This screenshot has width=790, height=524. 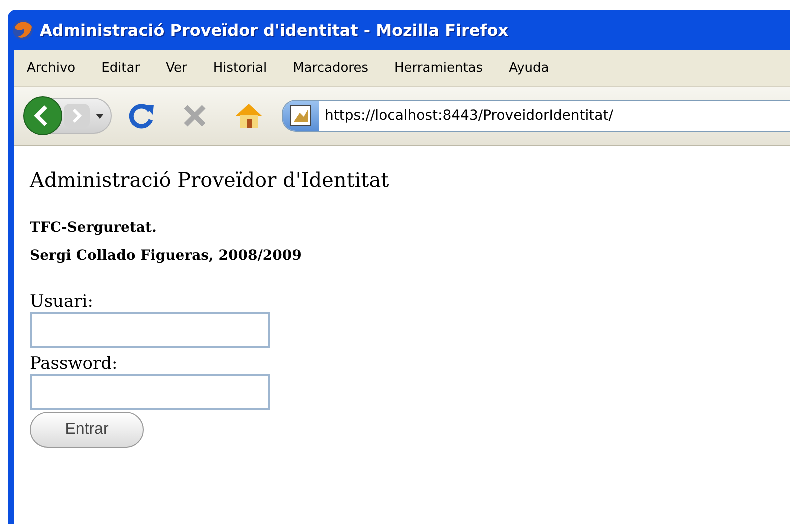 What do you see at coordinates (51, 68) in the screenshot?
I see `menu-item: Archivo` at bounding box center [51, 68].